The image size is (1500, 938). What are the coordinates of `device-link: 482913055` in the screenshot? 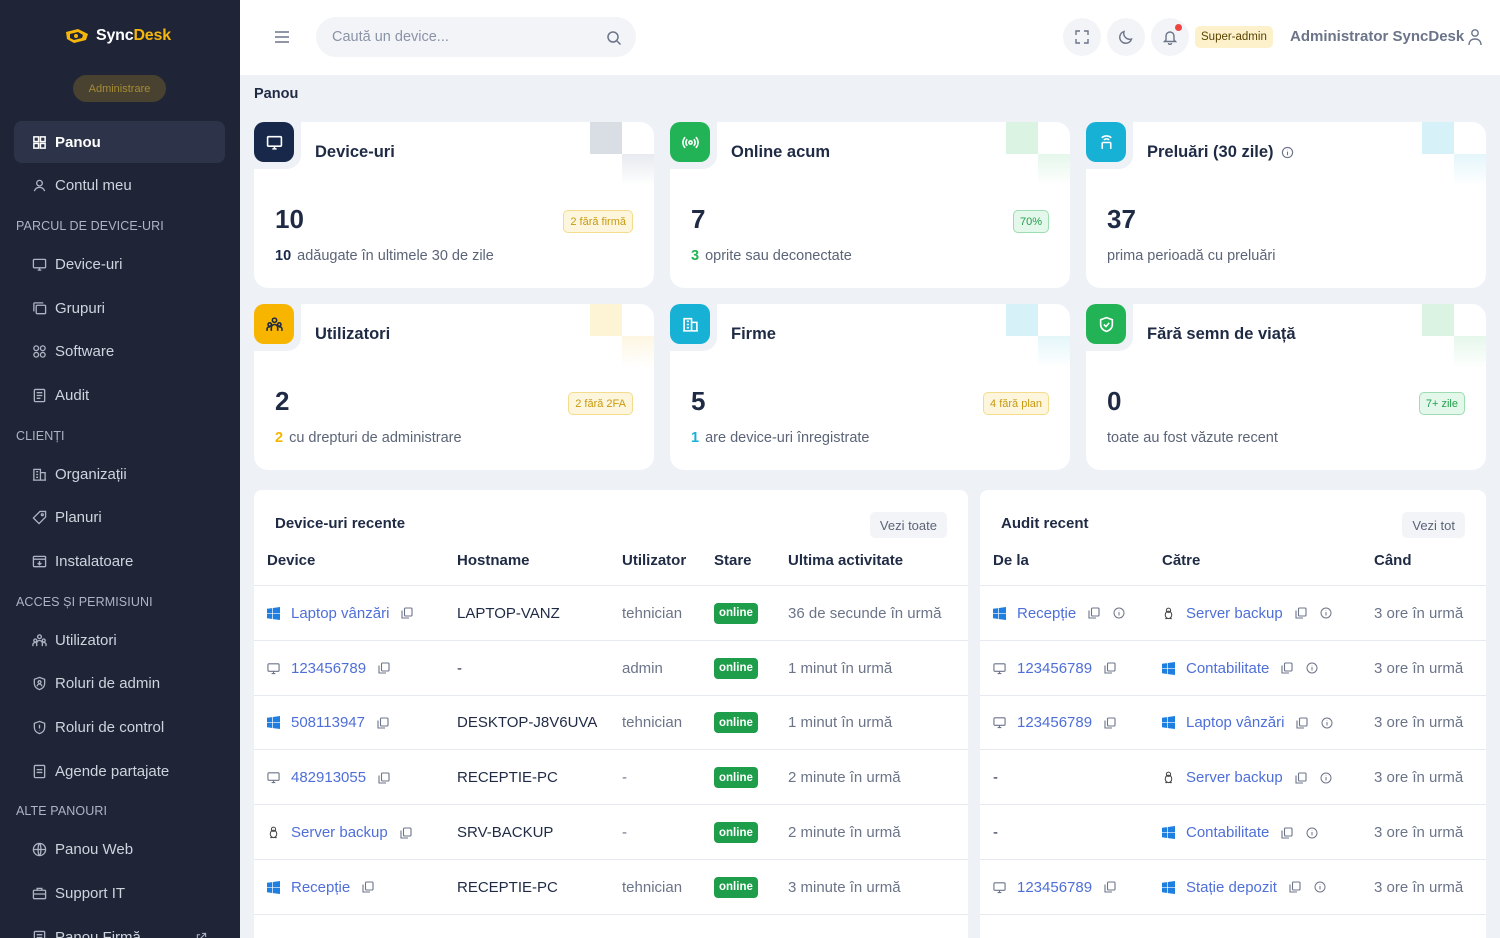 It's located at (328, 777).